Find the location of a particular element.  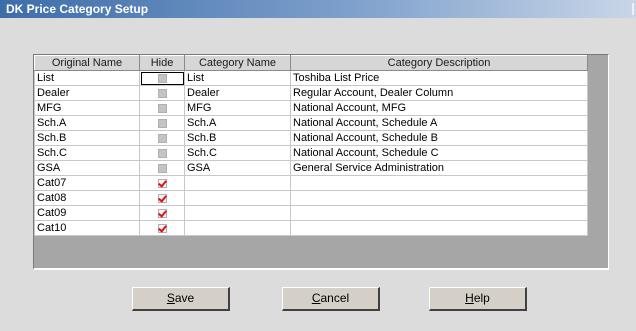

column-header-category-description: Category Description is located at coordinates (439, 63).